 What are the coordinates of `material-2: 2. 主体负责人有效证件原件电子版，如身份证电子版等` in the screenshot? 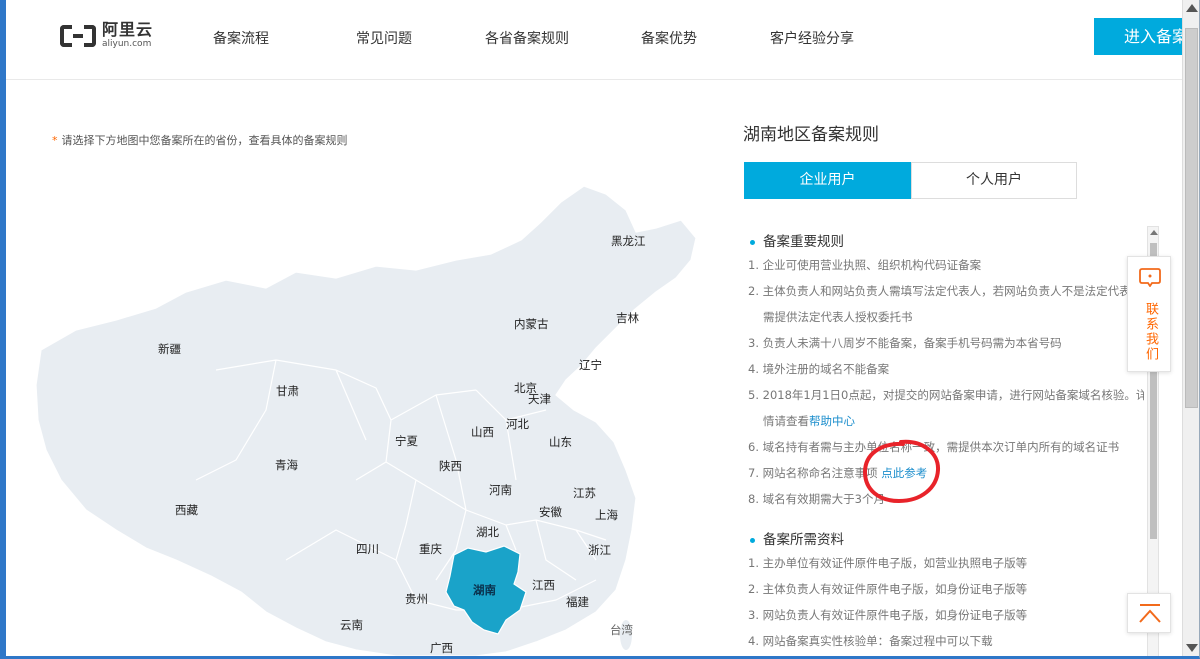 It's located at (888, 589).